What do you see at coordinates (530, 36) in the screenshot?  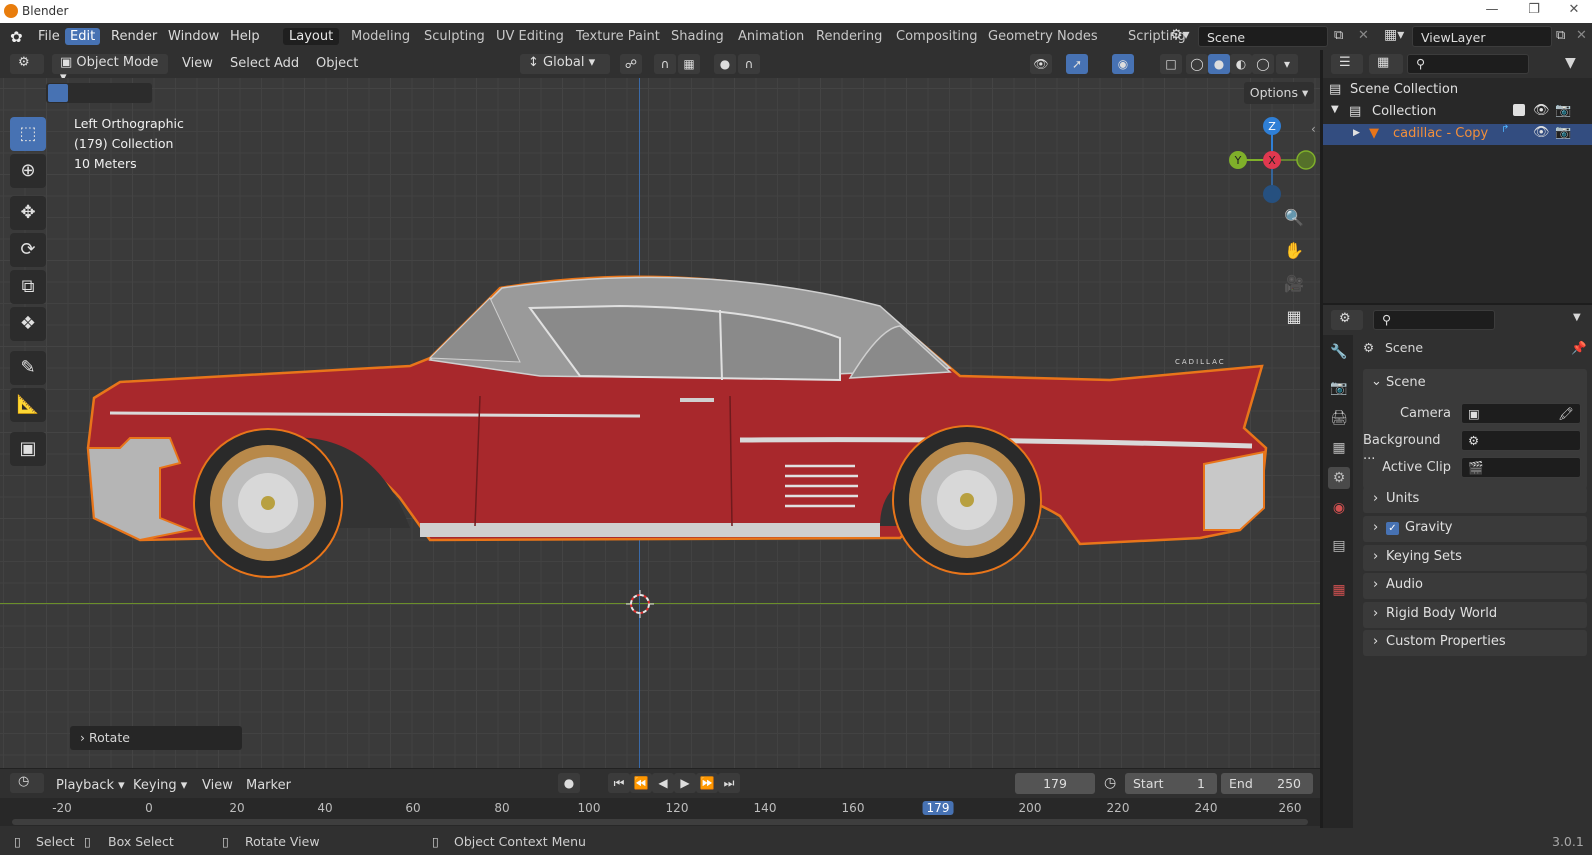 I see `tab-uv-editing: UV Editing` at bounding box center [530, 36].